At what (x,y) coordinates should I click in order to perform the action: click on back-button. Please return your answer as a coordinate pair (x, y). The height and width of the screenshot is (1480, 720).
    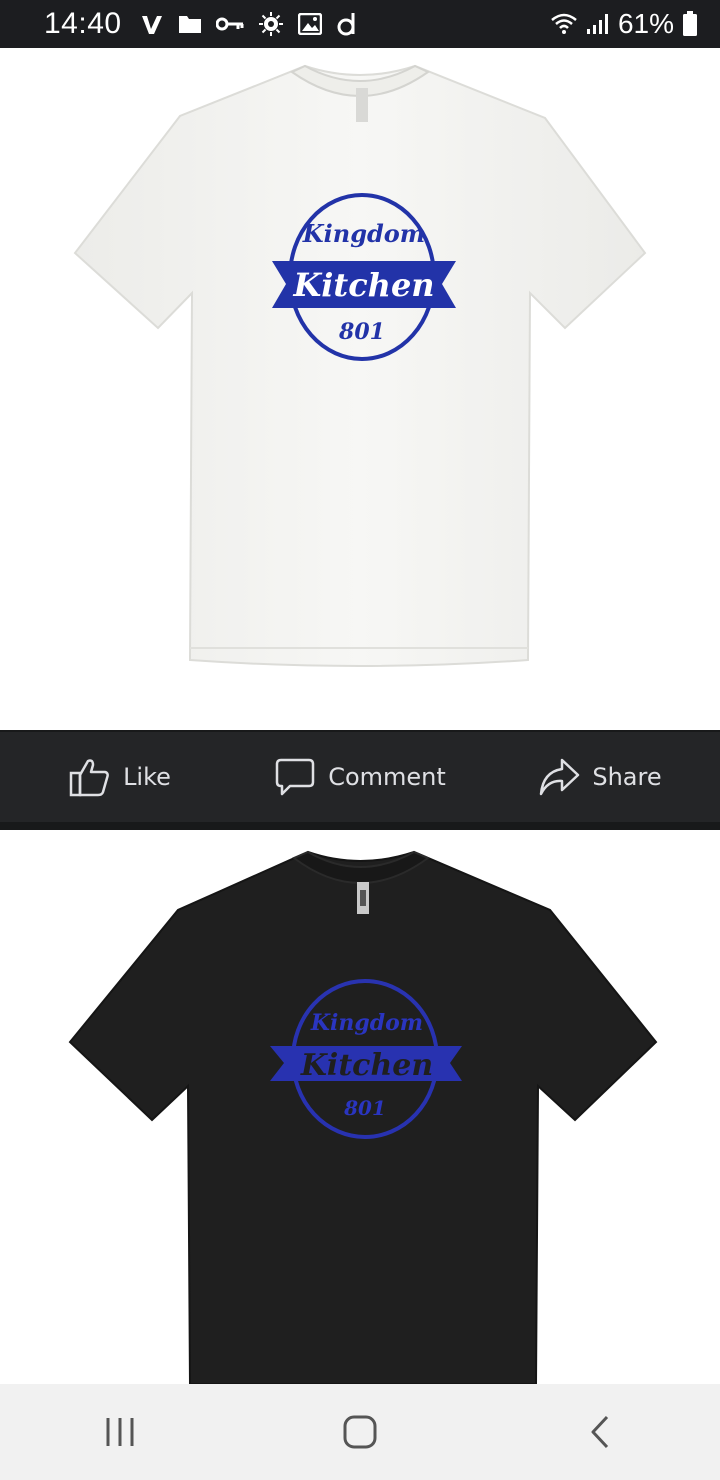
    Looking at the image, I should click on (600, 1432).